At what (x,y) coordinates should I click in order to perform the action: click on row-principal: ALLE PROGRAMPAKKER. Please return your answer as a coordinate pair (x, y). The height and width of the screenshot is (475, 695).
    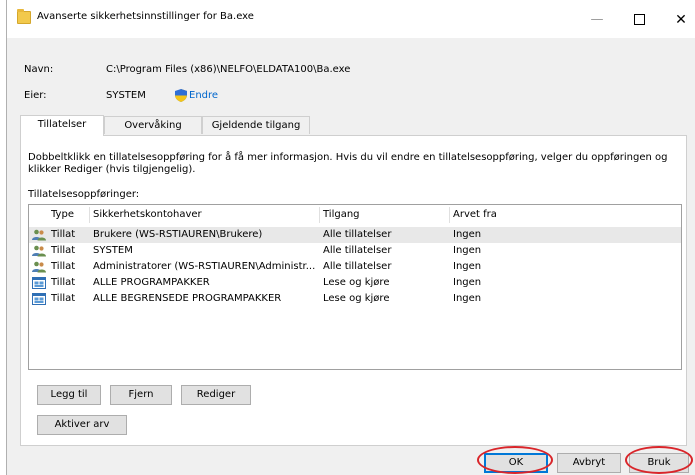
    Looking at the image, I should click on (151, 282).